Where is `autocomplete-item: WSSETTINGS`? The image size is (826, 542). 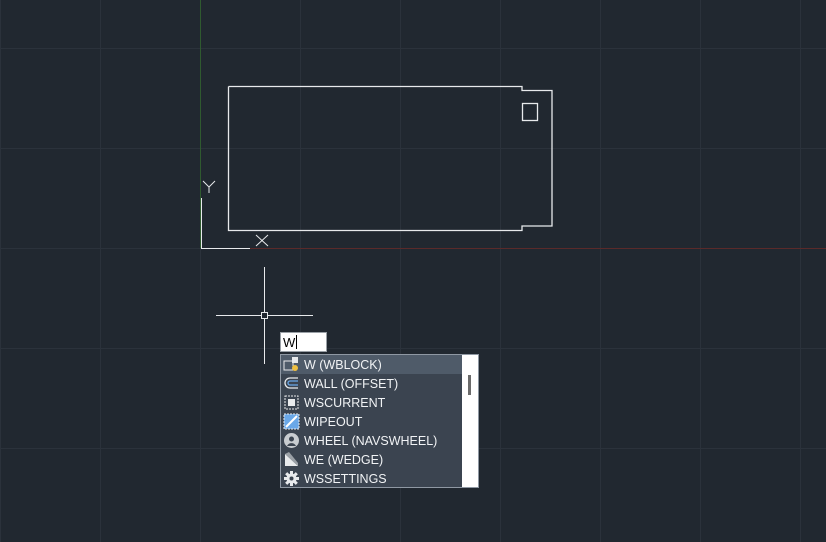 autocomplete-item: WSSETTINGS is located at coordinates (372, 478).